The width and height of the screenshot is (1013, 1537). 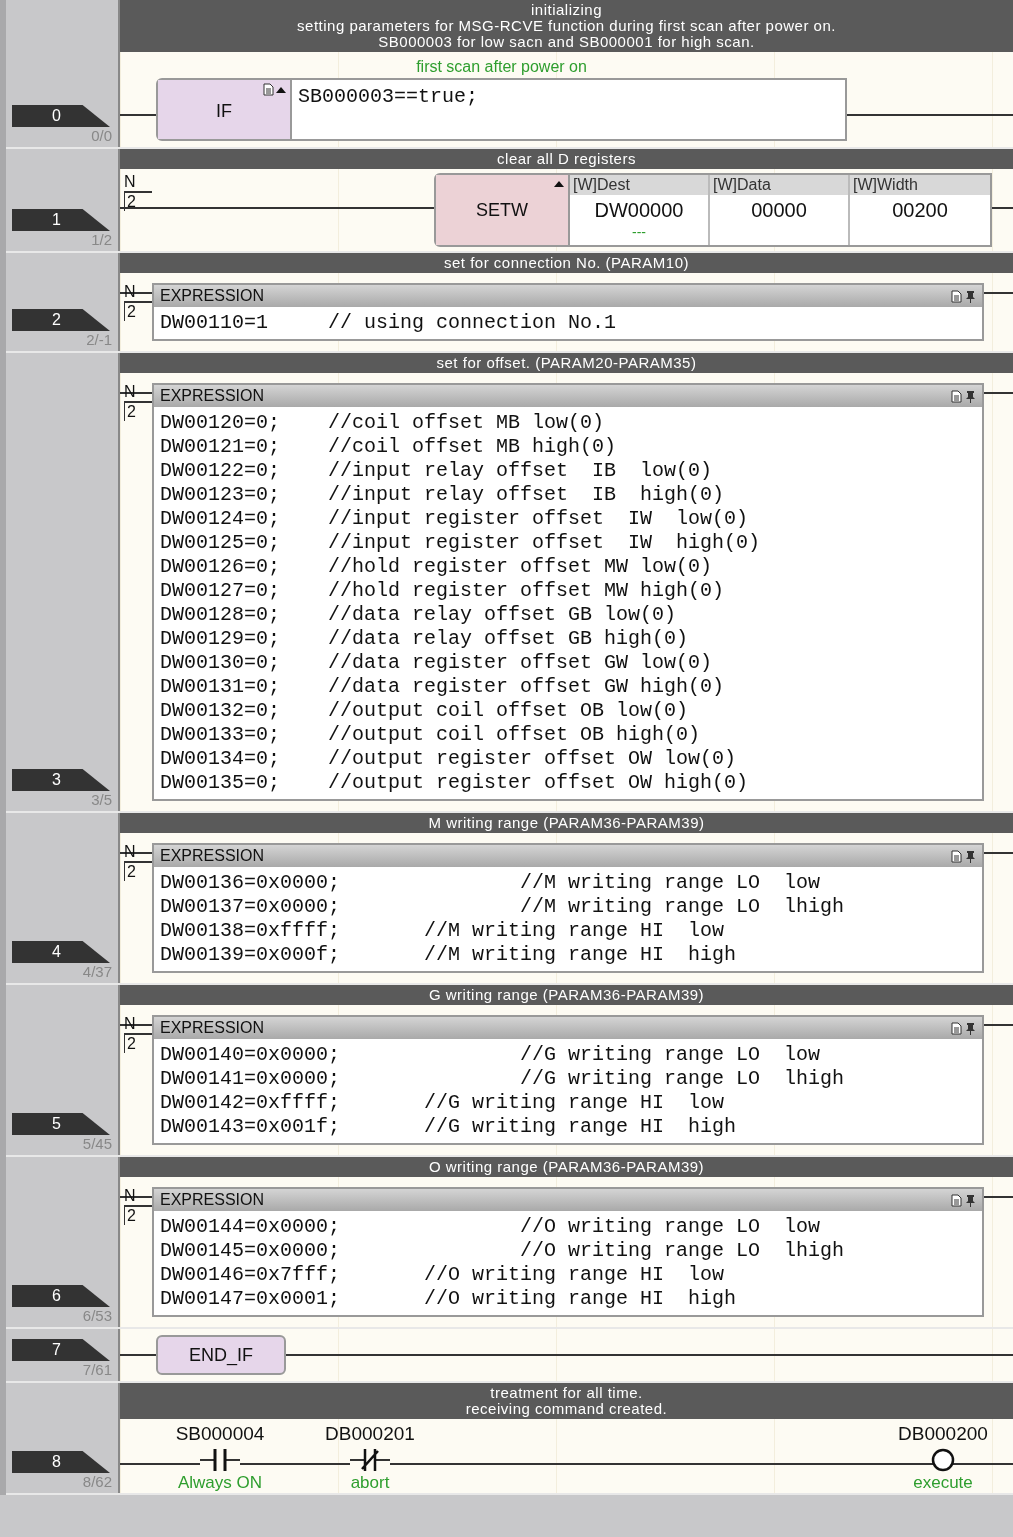 What do you see at coordinates (97, 972) in the screenshot?
I see `step-number: 4/37` at bounding box center [97, 972].